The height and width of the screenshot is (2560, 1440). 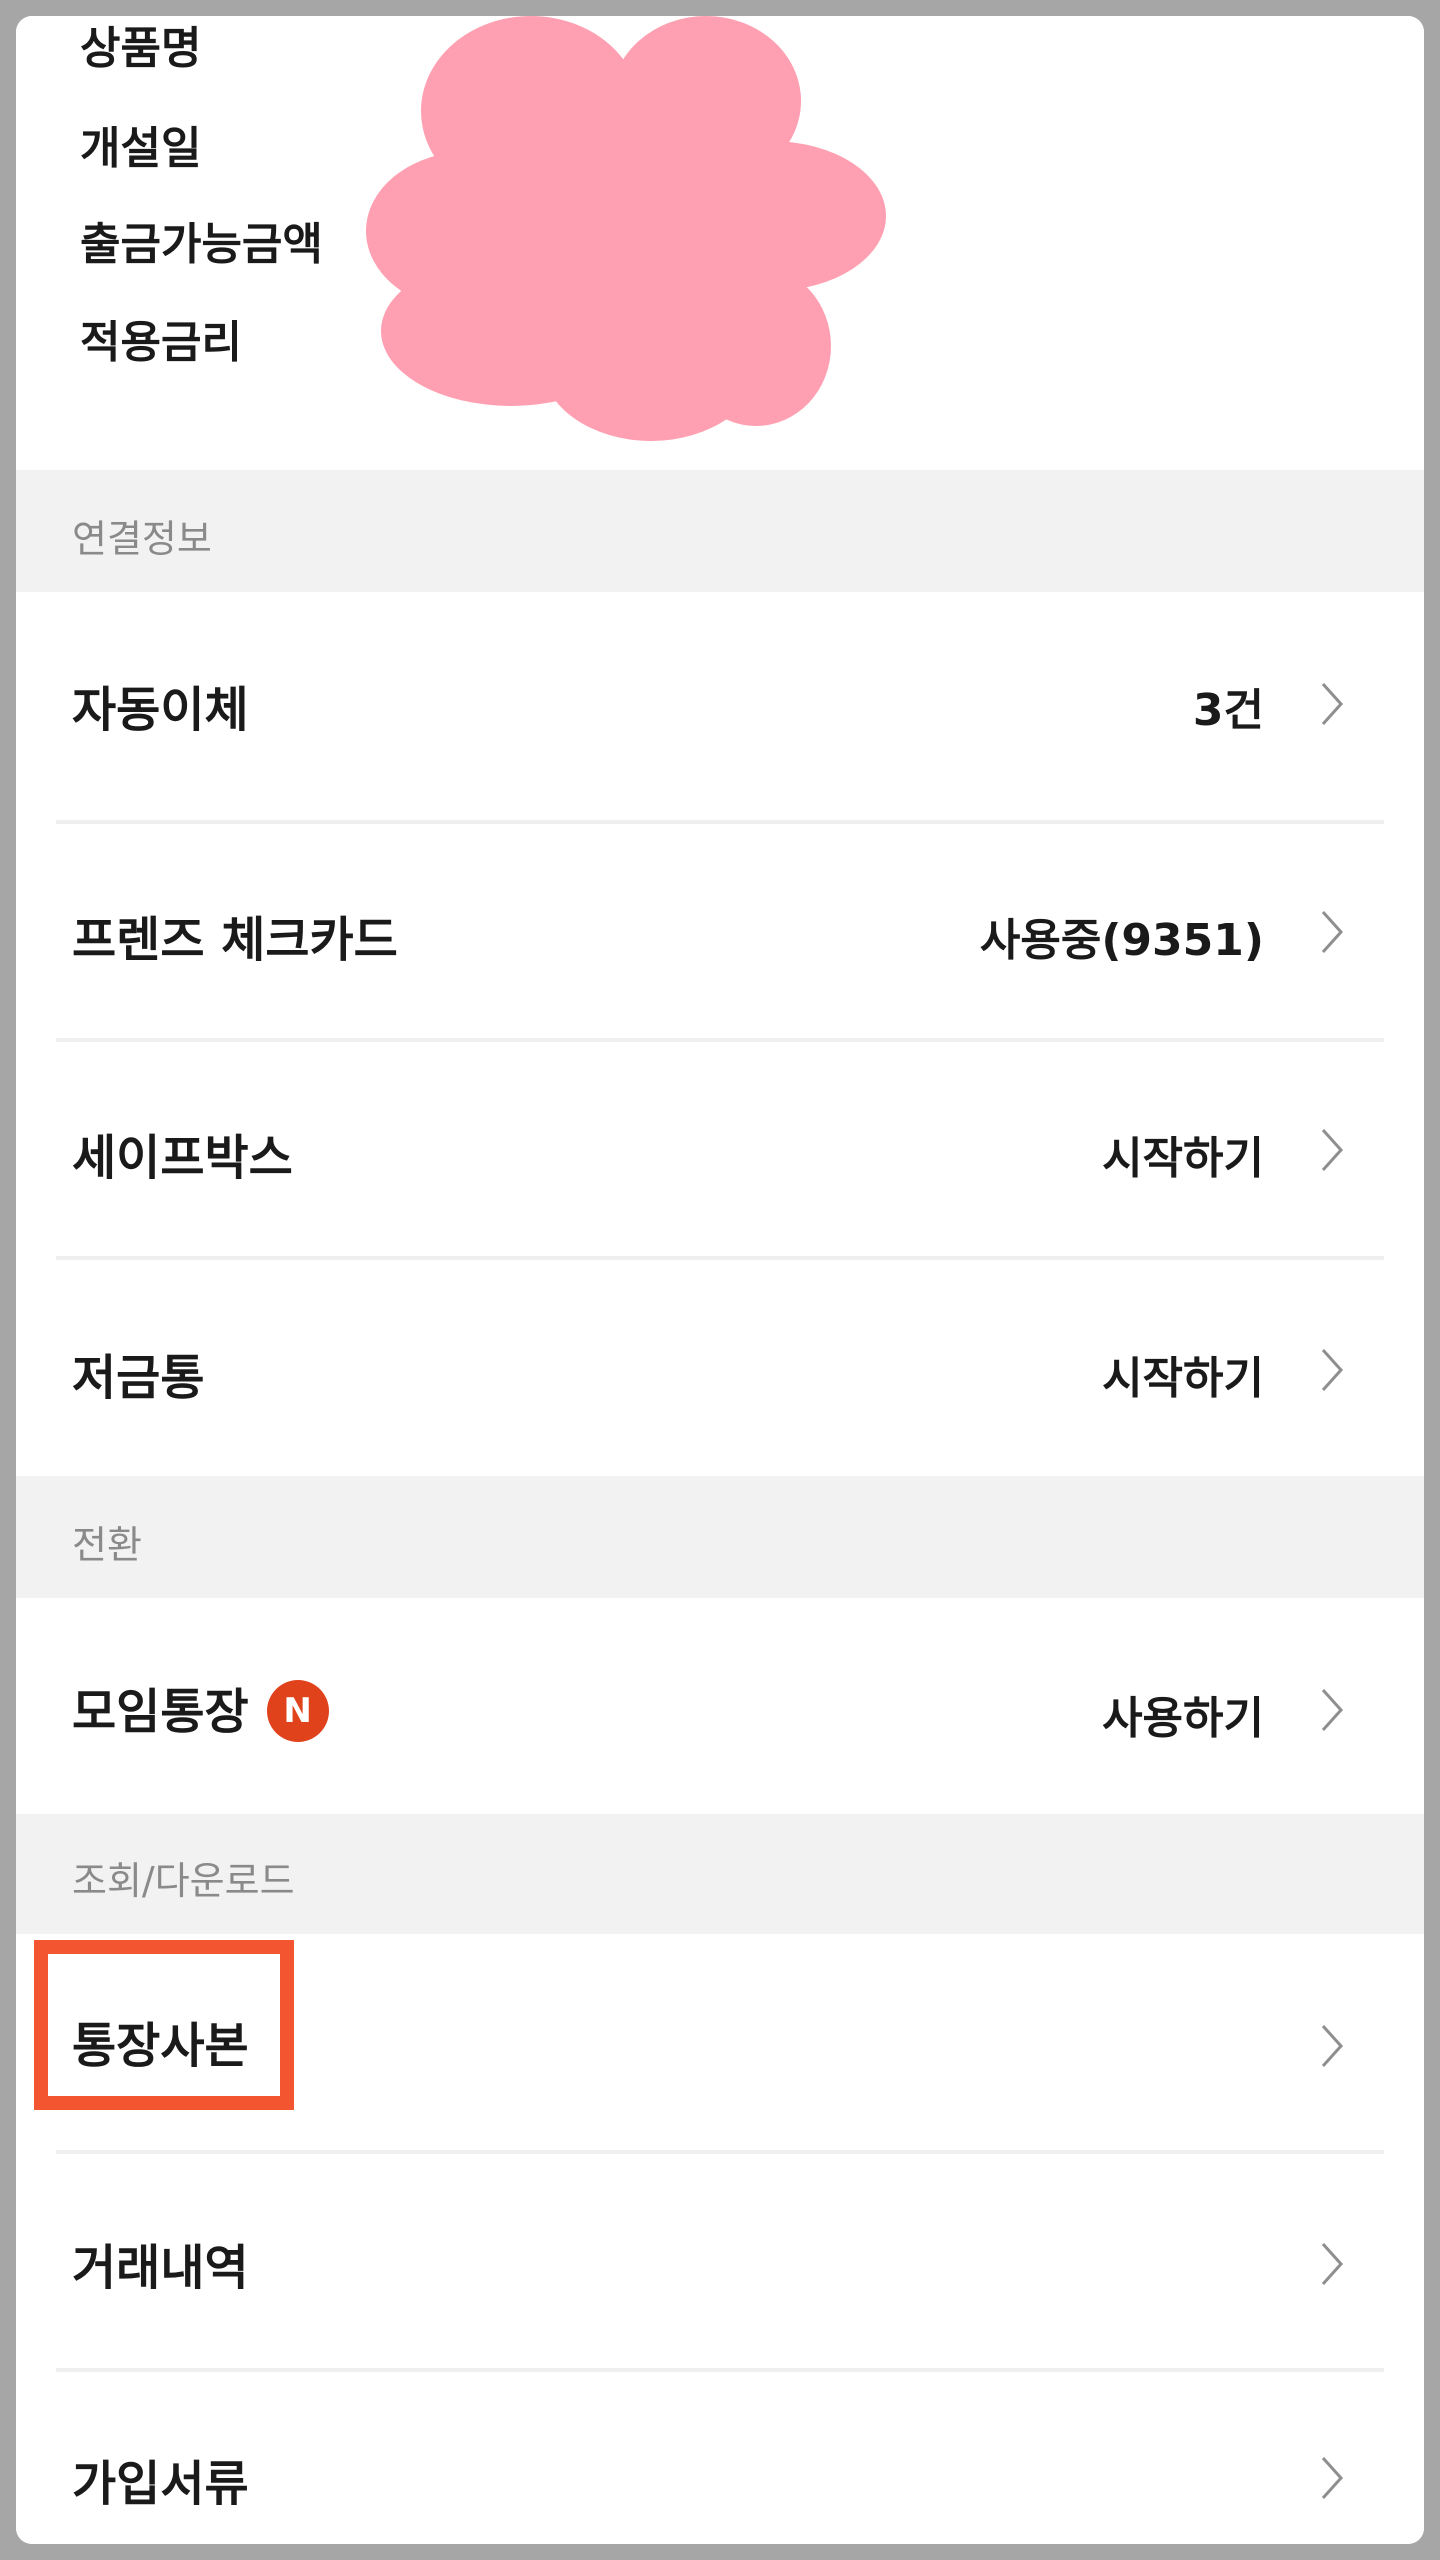 I want to click on row-label-group-account-wrap: 모임통장 N, so click(x=200, y=1709).